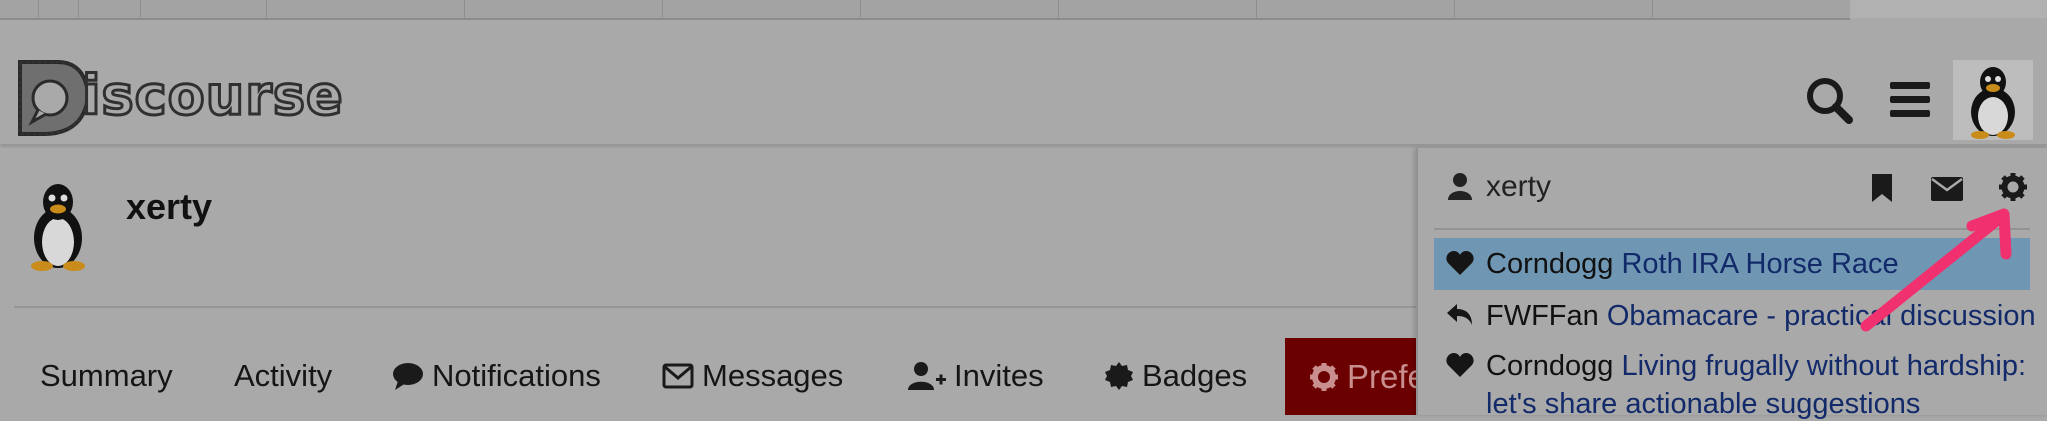  I want to click on hamburger-menu-icon, so click(1910, 102).